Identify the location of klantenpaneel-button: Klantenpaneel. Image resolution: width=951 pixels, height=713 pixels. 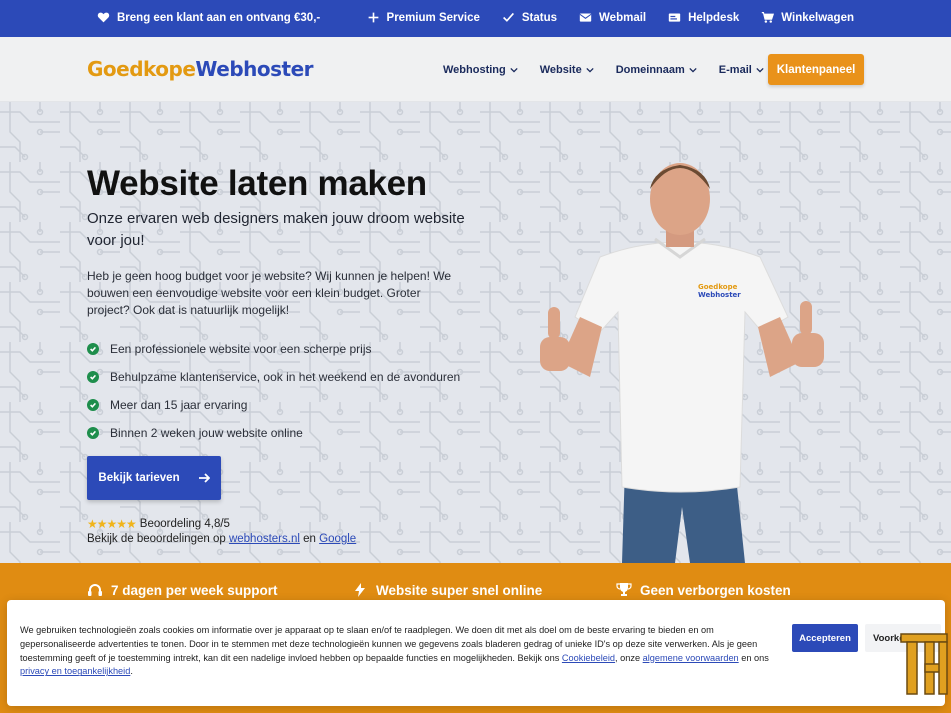
(816, 69).